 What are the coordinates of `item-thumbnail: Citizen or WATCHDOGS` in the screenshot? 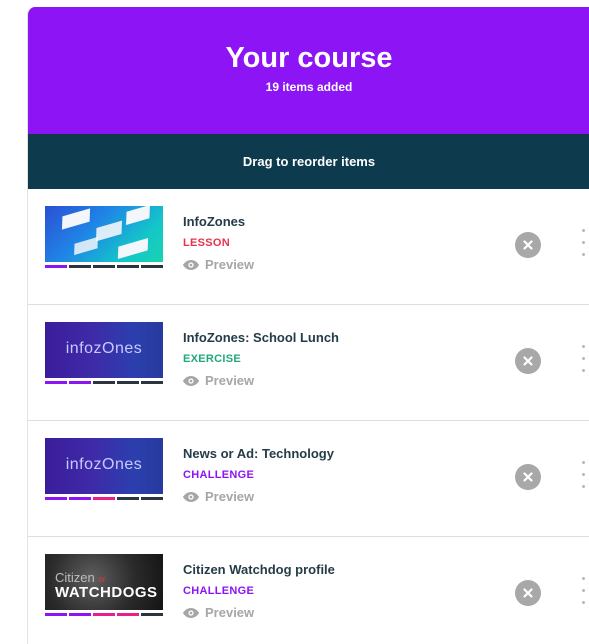 It's located at (104, 582).